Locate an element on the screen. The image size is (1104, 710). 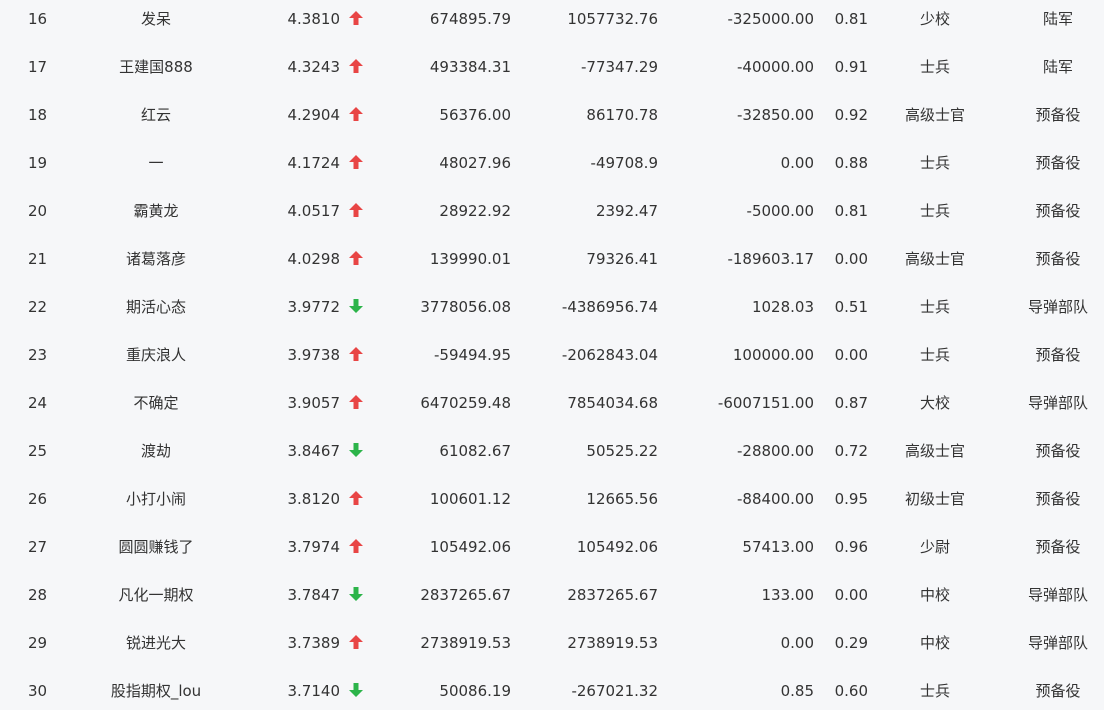
military-rank-cell: 中校 is located at coordinates (934, 643).